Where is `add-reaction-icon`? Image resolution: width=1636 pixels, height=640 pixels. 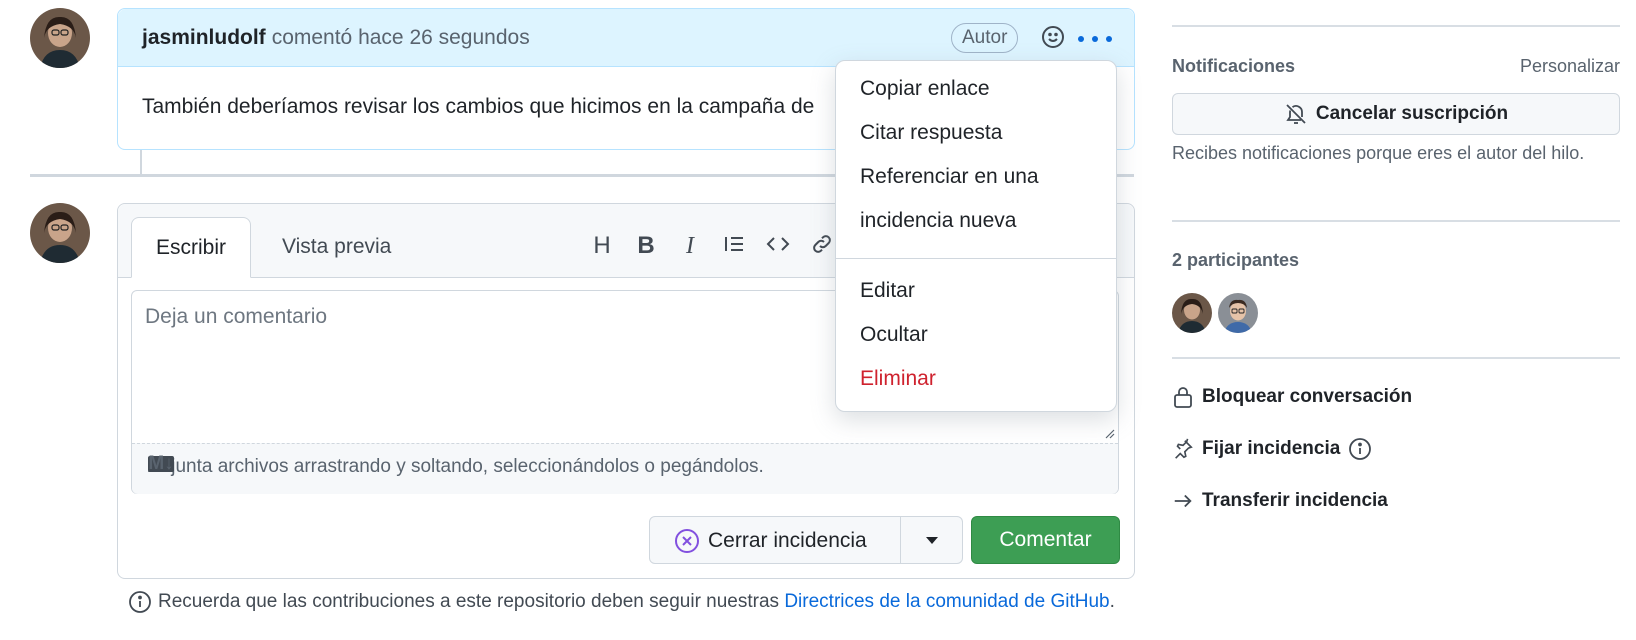
add-reaction-icon is located at coordinates (1053, 39).